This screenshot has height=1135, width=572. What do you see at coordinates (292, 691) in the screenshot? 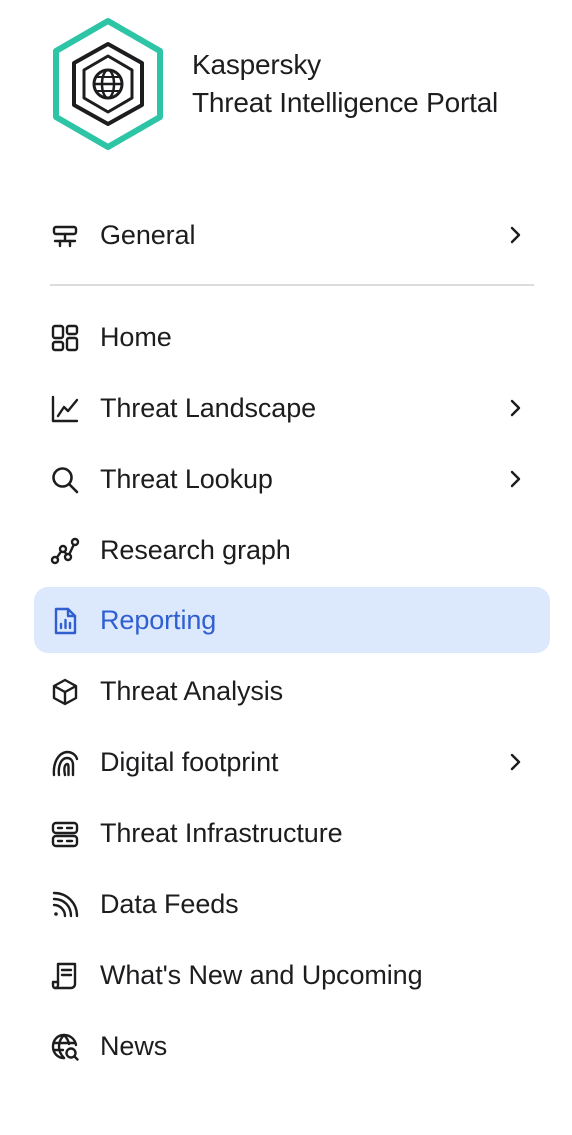
I see `nav-item-threat-analysis: Threat Analysis` at bounding box center [292, 691].